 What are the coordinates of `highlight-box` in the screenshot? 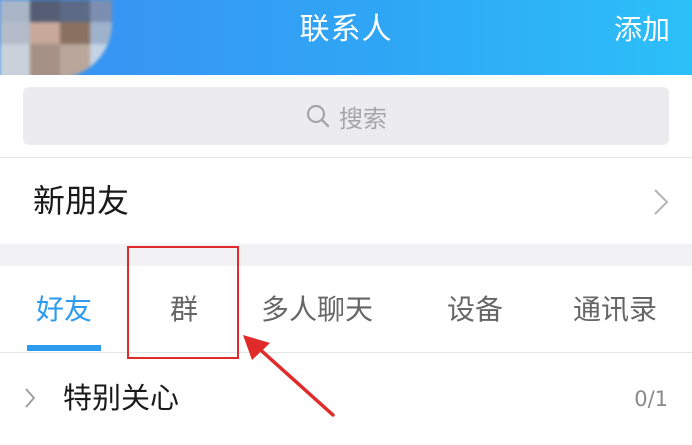 It's located at (183, 302).